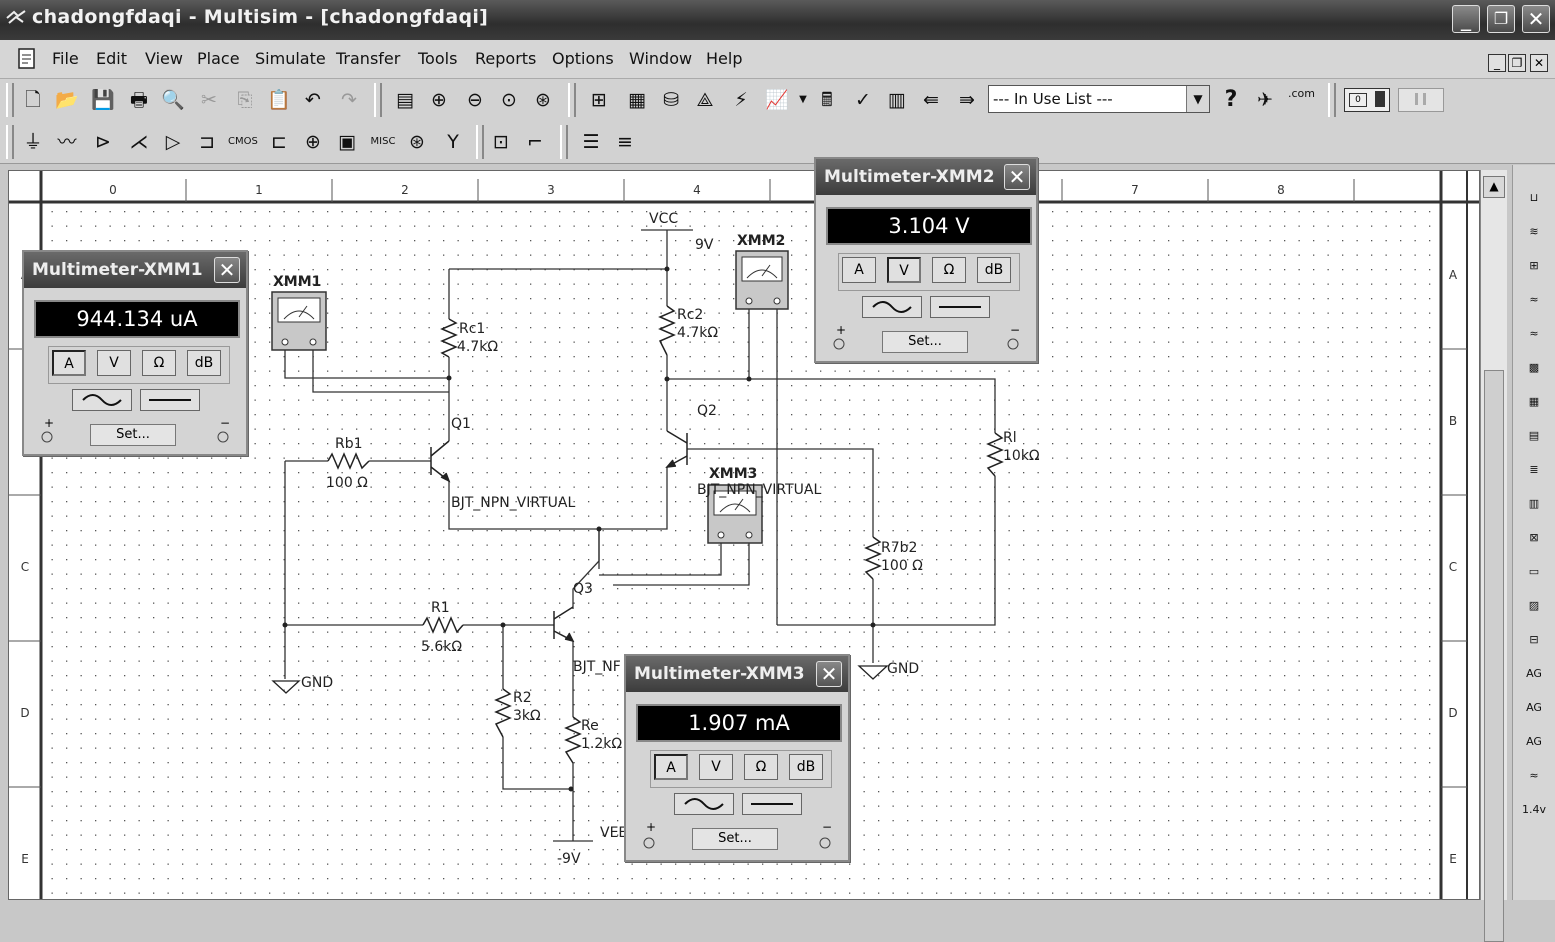 The width and height of the screenshot is (1555, 942). What do you see at coordinates (170, 400) in the screenshot?
I see `xmm1-dc-button` at bounding box center [170, 400].